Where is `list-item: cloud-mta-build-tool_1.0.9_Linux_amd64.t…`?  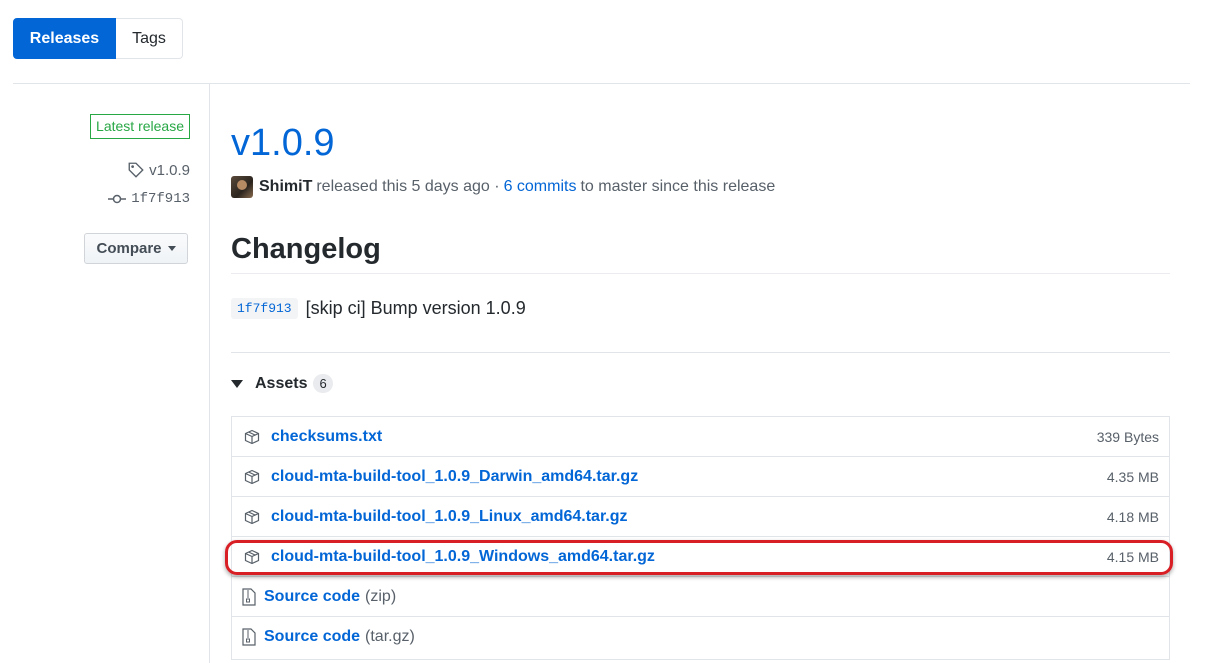
list-item: cloud-mta-build-tool_1.0.9_Linux_amd64.t… is located at coordinates (700, 517).